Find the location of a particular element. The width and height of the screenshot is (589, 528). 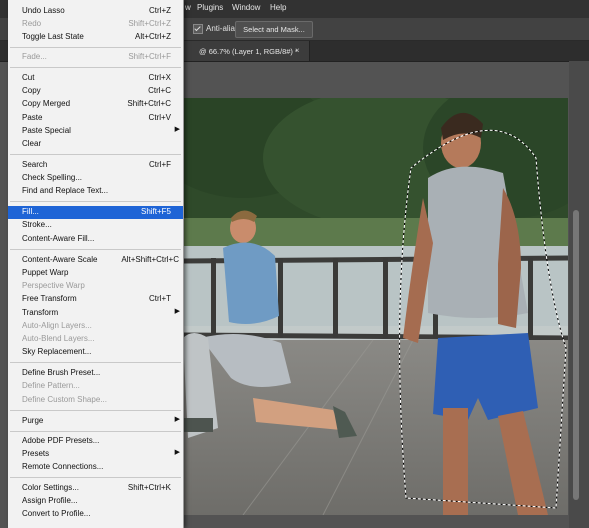

menu-view: w is located at coordinates (188, 7).